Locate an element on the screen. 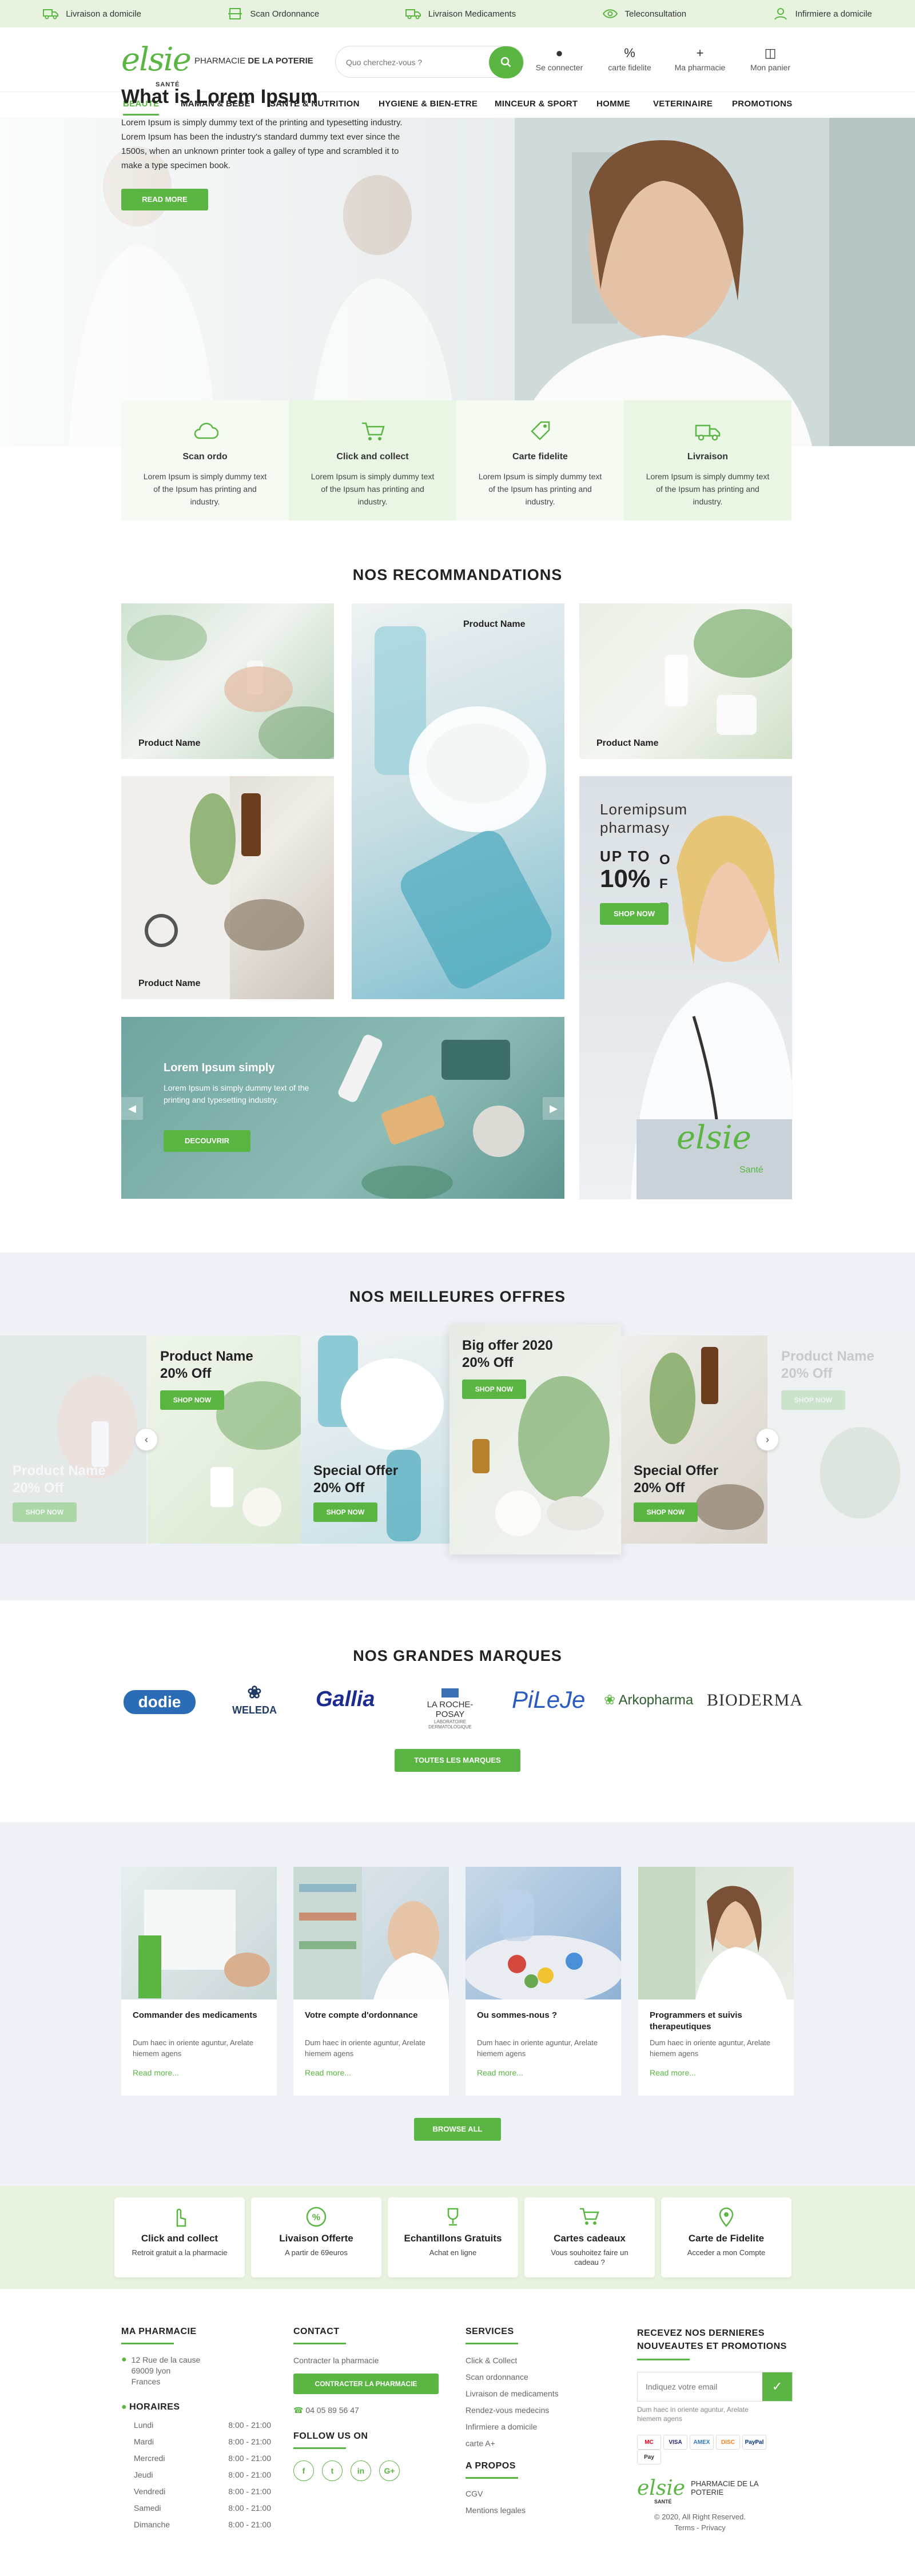  facebook-icon: f is located at coordinates (303, 2470).